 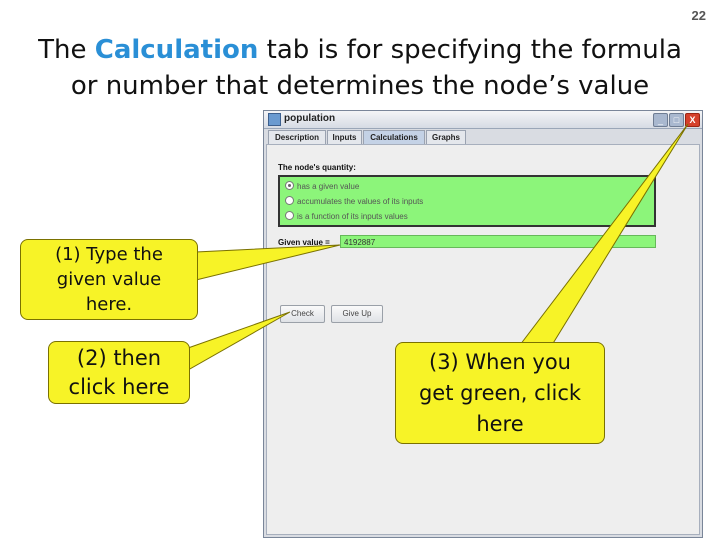 What do you see at coordinates (119, 358) in the screenshot?
I see `callout-line: (2) then` at bounding box center [119, 358].